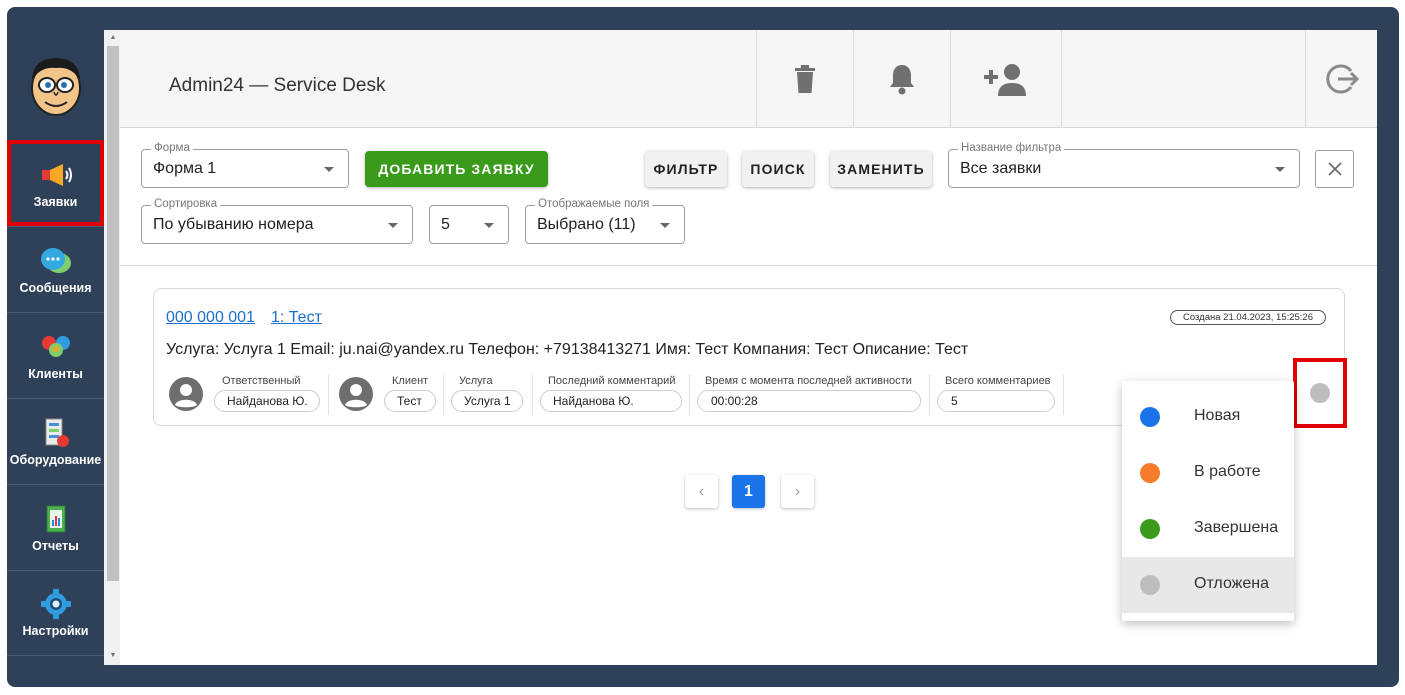 The image size is (1405, 695). What do you see at coordinates (113, 38) in the screenshot?
I see `scroll-up-arrow-icon: ▲` at bounding box center [113, 38].